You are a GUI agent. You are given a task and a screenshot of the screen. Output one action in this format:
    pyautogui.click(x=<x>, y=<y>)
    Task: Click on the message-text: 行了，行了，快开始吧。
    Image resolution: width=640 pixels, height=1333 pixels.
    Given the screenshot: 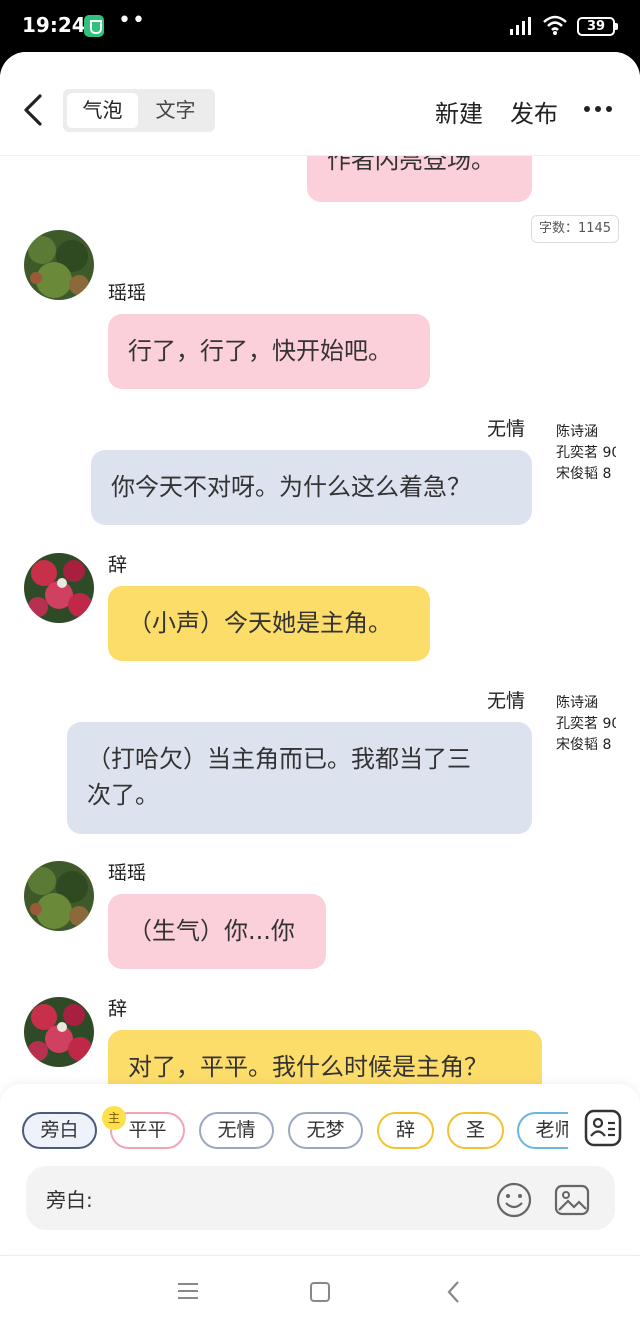 What is the action you would take?
    pyautogui.click(x=260, y=351)
    